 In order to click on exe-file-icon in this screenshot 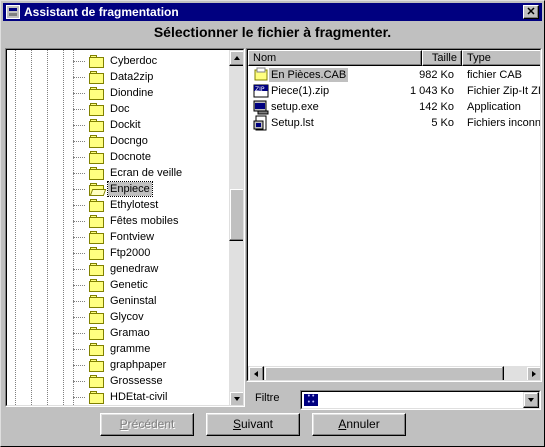, I will do `click(261, 107)`.